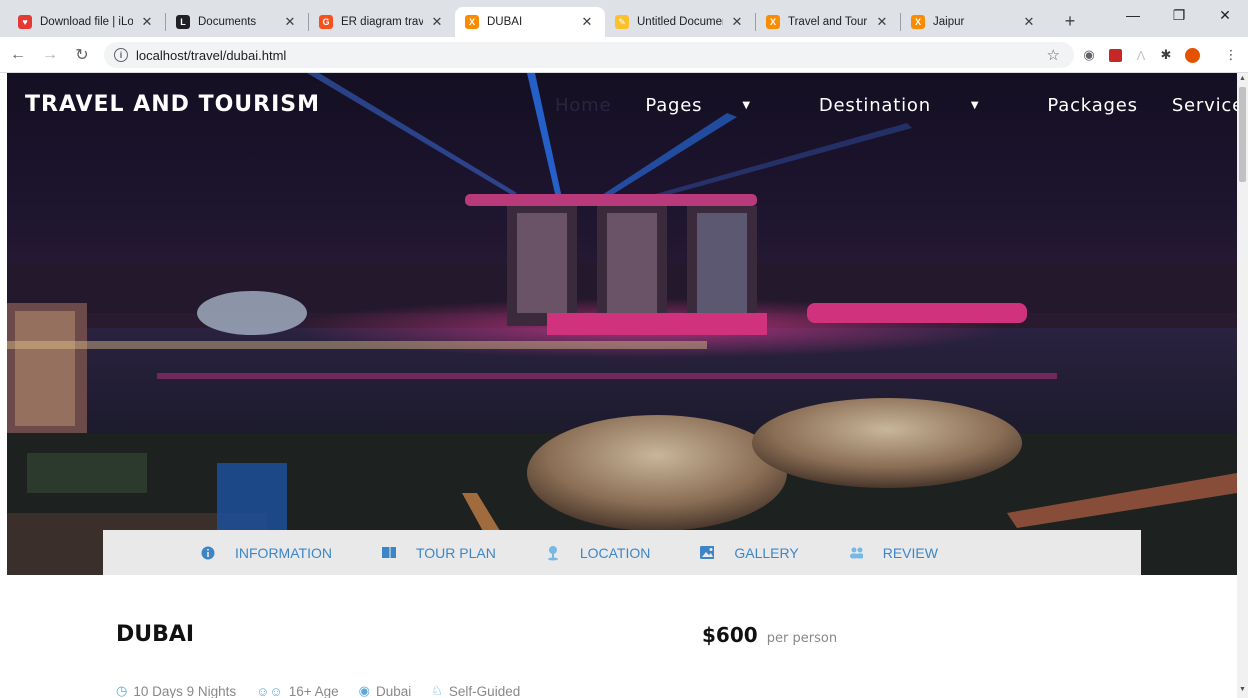  I want to click on package-price: $600 per person, so click(769, 635).